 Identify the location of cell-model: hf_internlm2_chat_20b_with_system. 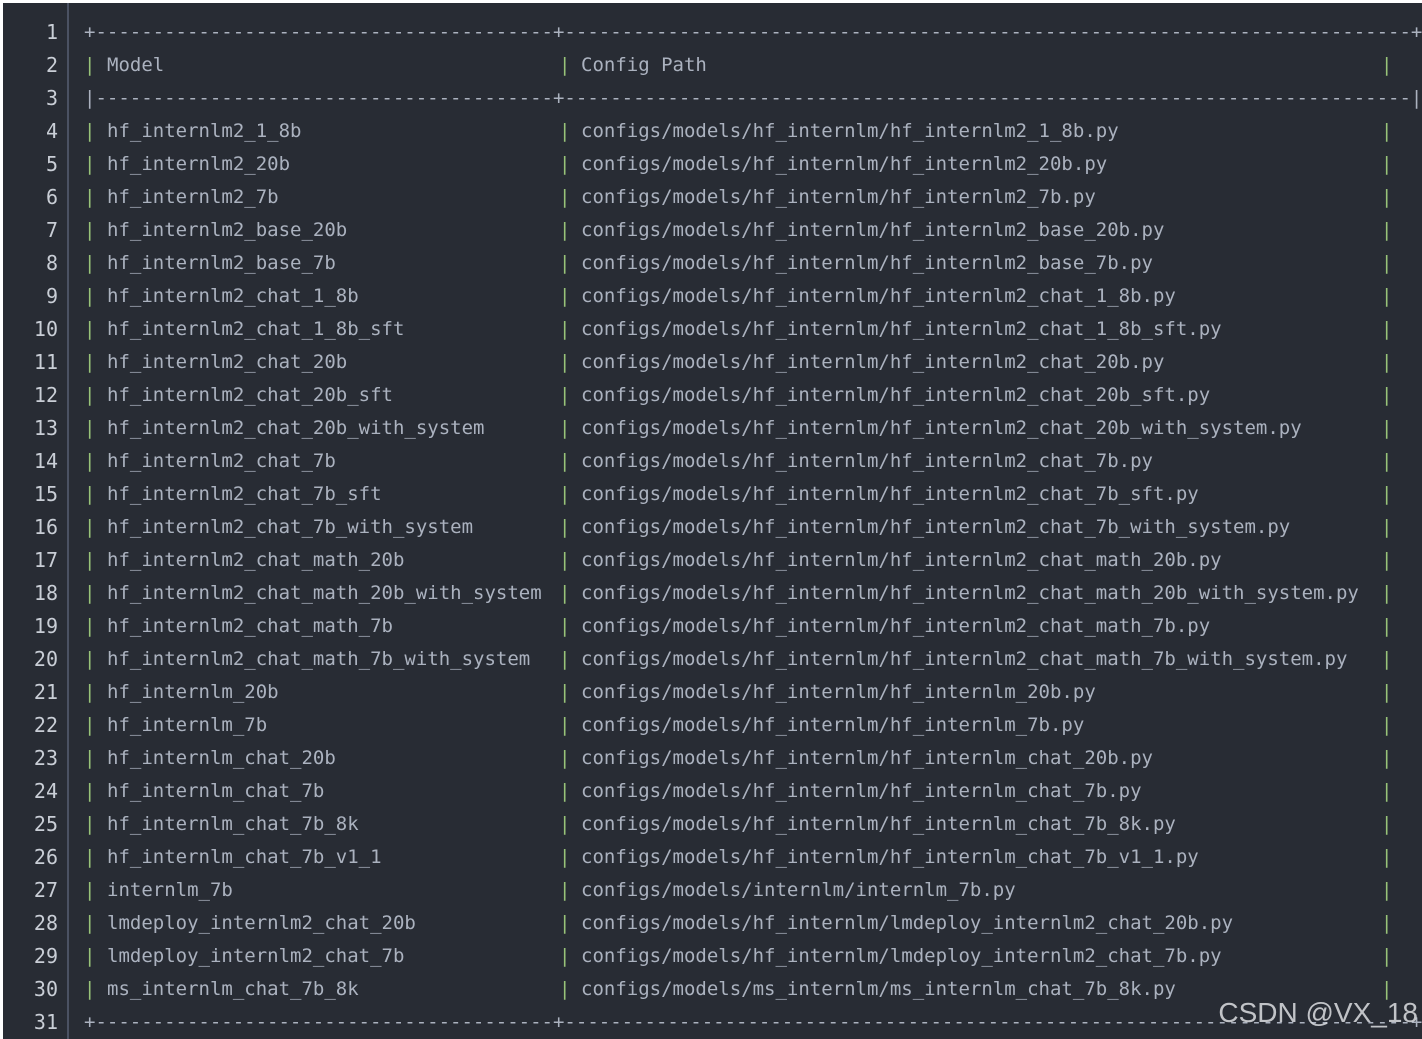
(296, 428).